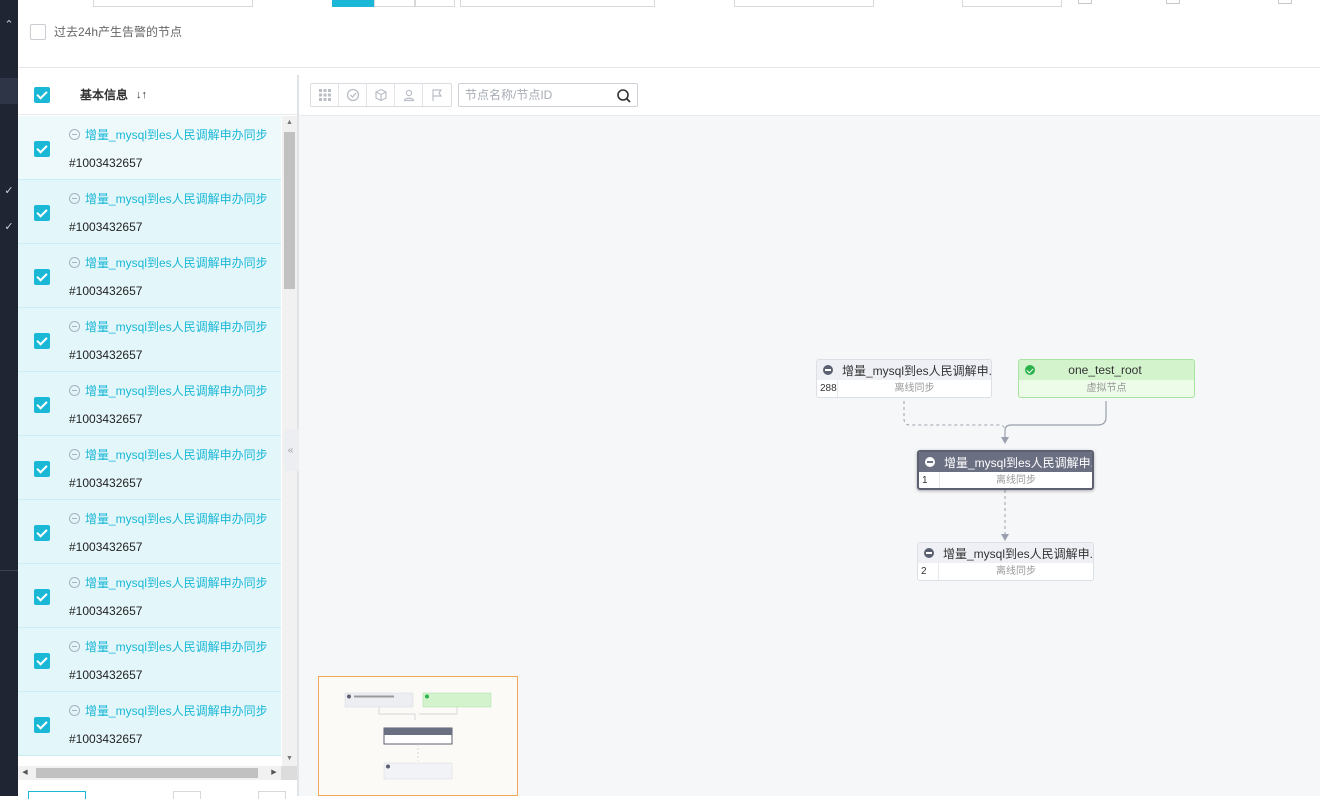  I want to click on dag-node-current: 增量_mysql到es人民调解申... 1 离线同步, so click(1005, 470).